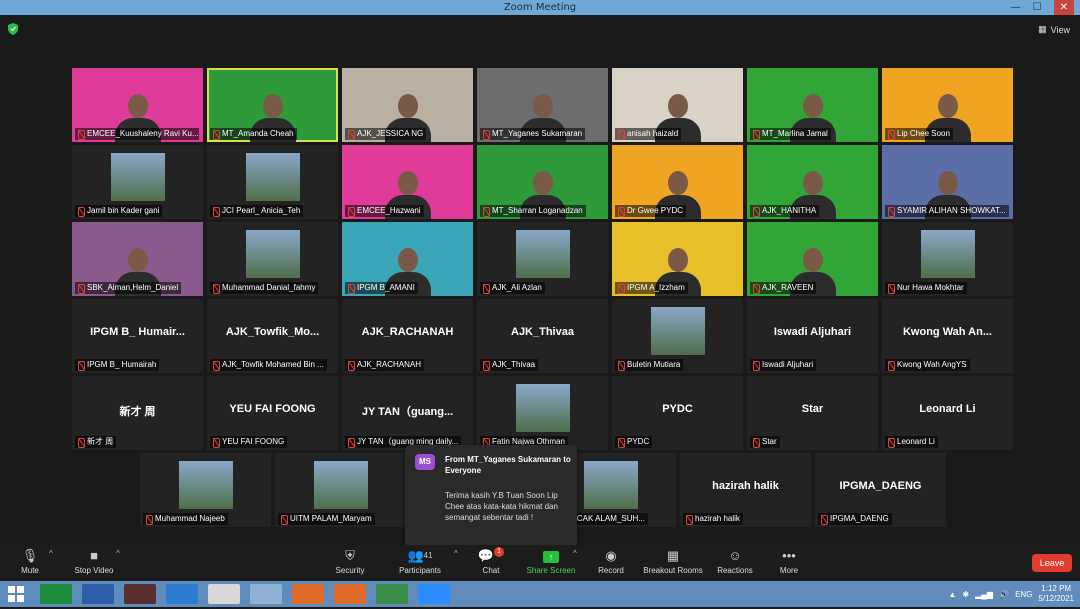  What do you see at coordinates (947, 259) in the screenshot?
I see `participant-tile: Nur Hawa Mokhtar` at bounding box center [947, 259].